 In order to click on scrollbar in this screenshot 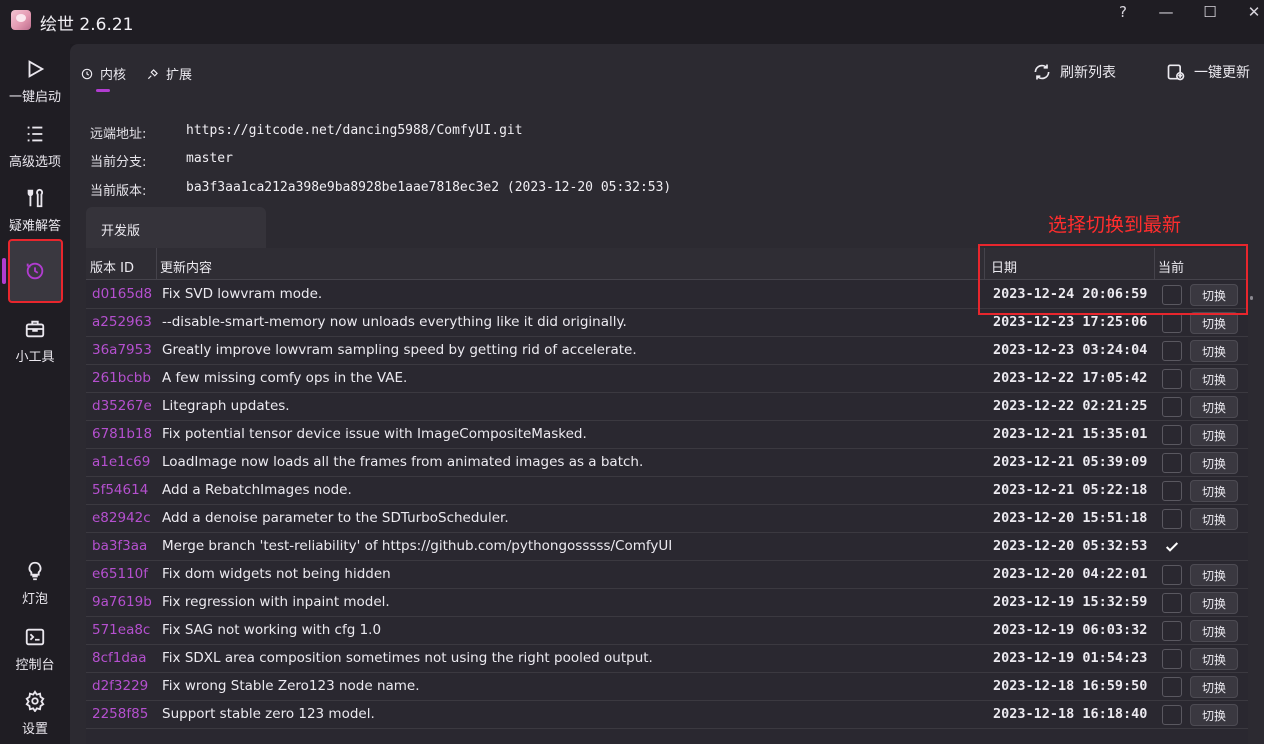, I will do `click(1251, 298)`.